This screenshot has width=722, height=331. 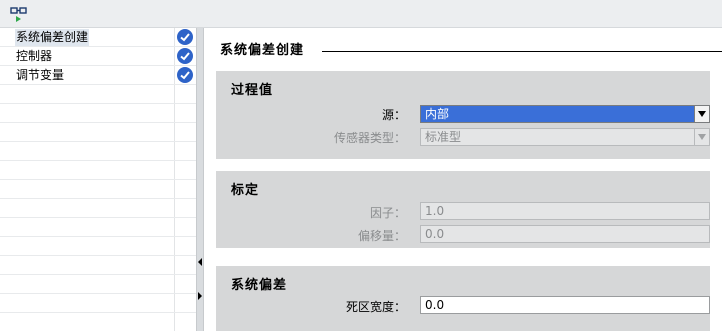 What do you see at coordinates (393, 115) in the screenshot?
I see `source-label: 源：` at bounding box center [393, 115].